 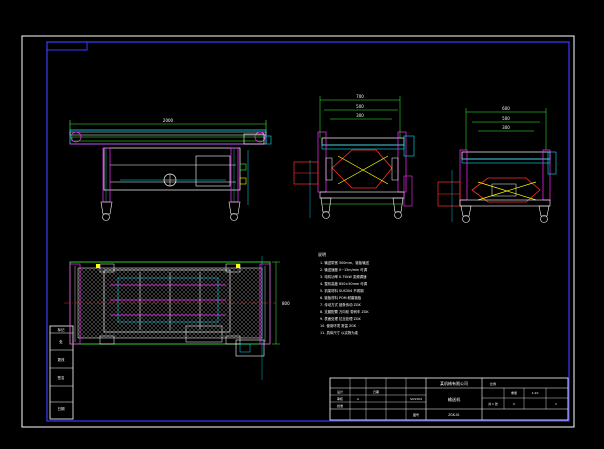 What do you see at coordinates (341, 304) in the screenshot?
I see `note-7: 7. 传动方式 链条传动 ZGK` at bounding box center [341, 304].